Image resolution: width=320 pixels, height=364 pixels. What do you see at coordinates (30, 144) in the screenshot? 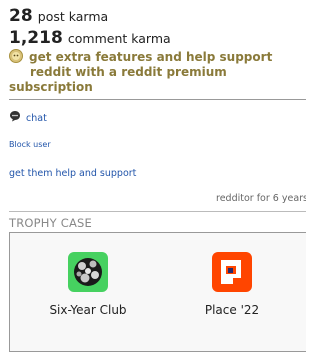
I see `block-user-link: Block user` at bounding box center [30, 144].